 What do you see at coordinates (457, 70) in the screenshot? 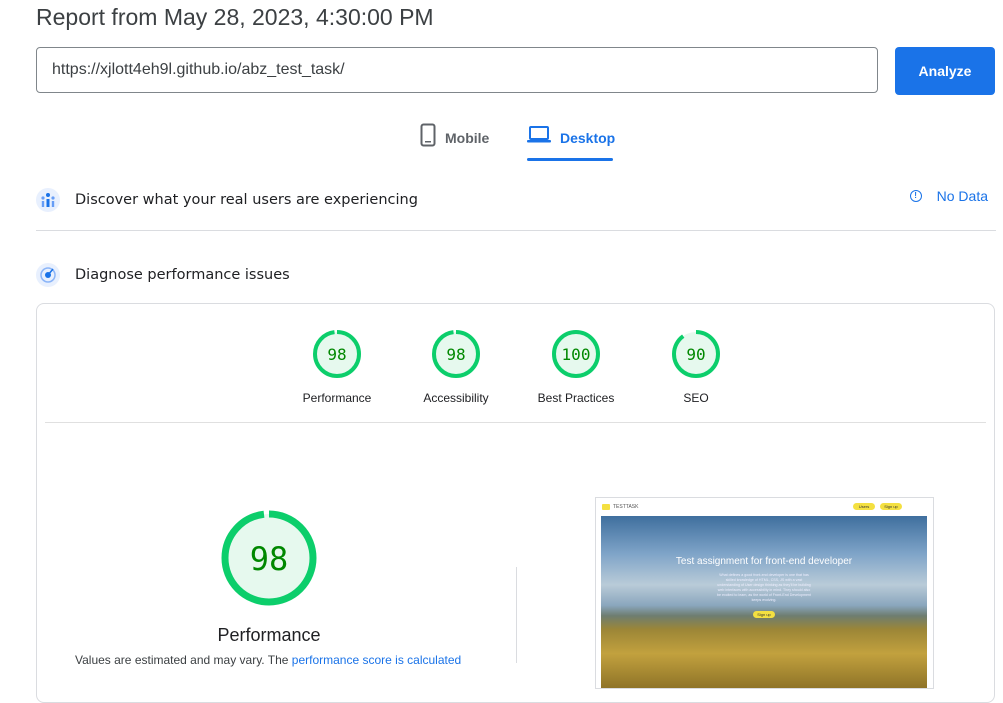
I see `url-input` at bounding box center [457, 70].